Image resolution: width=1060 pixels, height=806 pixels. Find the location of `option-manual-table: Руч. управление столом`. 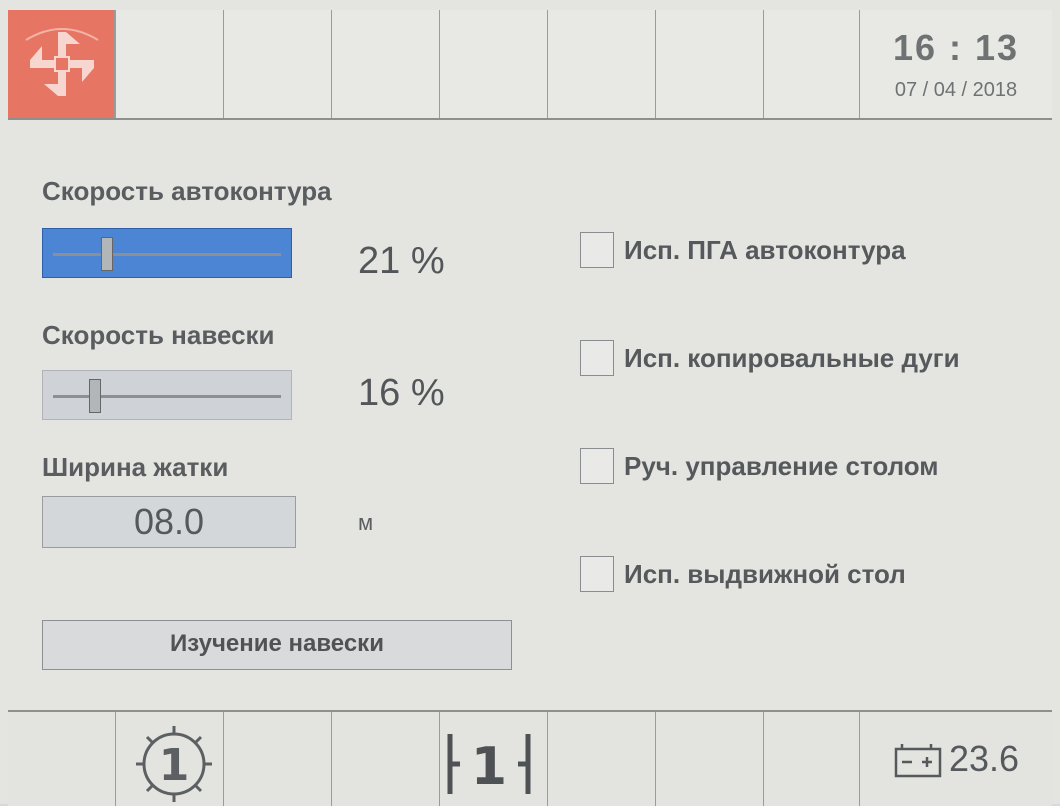

option-manual-table: Руч. управление столом is located at coordinates (759, 466).